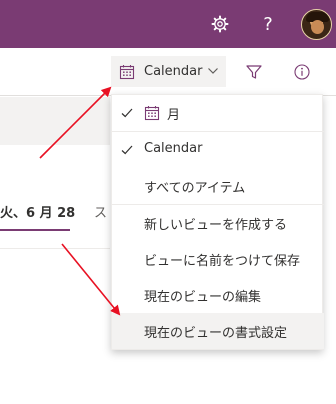 The width and height of the screenshot is (336, 404). What do you see at coordinates (173, 148) in the screenshot?
I see `menu-item-label: Calendar` at bounding box center [173, 148].